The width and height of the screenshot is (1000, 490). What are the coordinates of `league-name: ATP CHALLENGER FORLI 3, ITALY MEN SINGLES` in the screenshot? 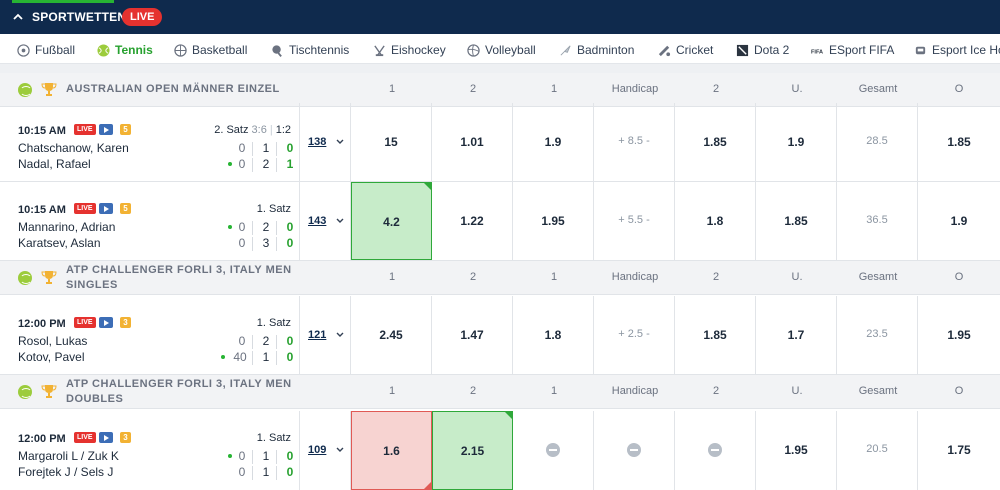 It's located at (179, 278).